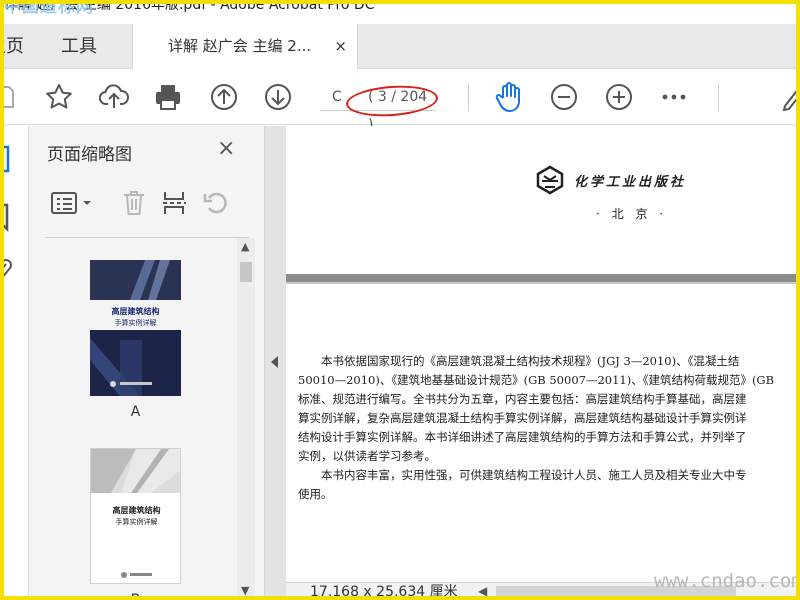  What do you see at coordinates (216, 203) in the screenshot?
I see `rotate-page-icon` at bounding box center [216, 203].